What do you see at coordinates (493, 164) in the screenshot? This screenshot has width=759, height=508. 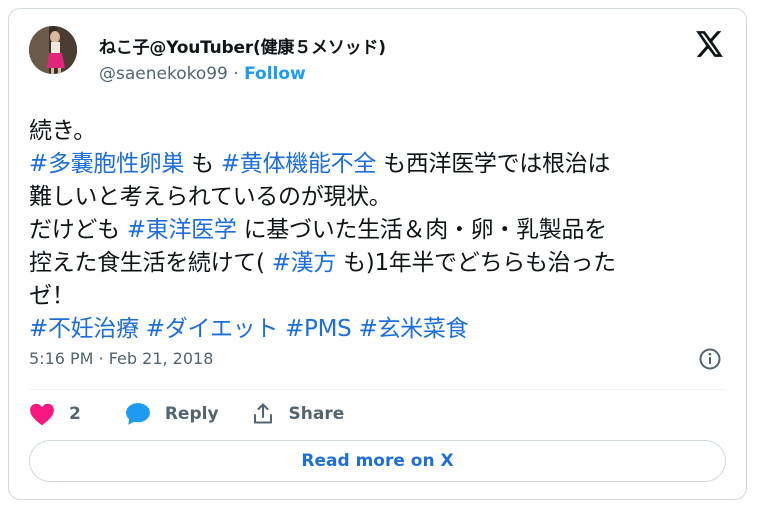 I see `tweet-text-segment: も西洋医学では根治は` at bounding box center [493, 164].